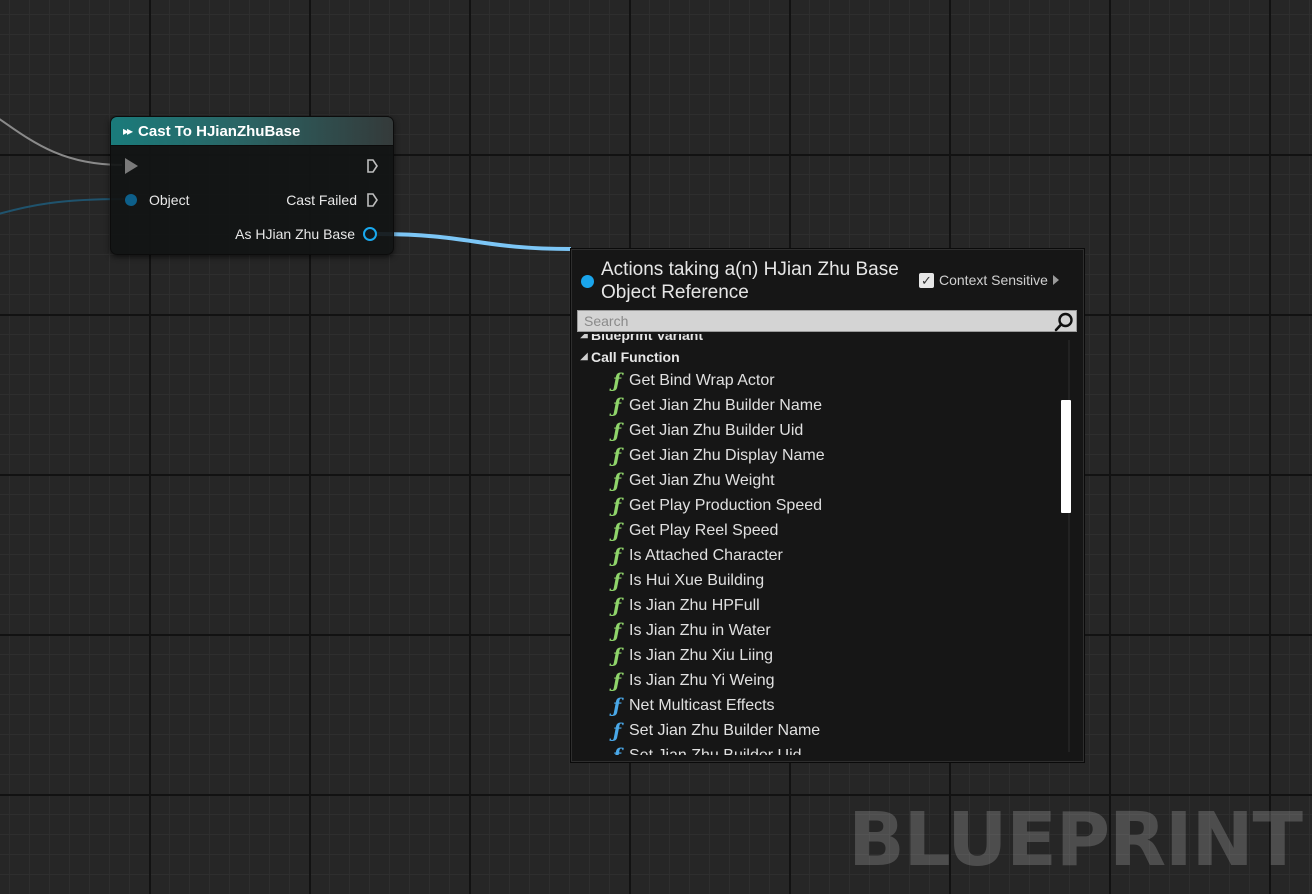  What do you see at coordinates (700, 630) in the screenshot?
I see `list-item-label: Is Jian Zhu in Water` at bounding box center [700, 630].